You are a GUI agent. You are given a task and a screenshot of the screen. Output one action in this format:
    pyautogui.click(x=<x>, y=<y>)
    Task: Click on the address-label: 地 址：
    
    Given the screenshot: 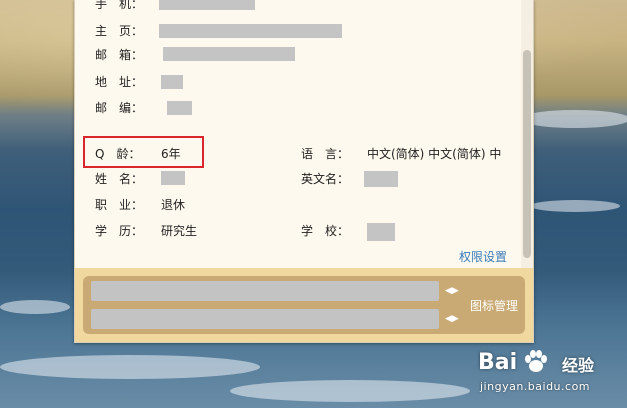 What is the action you would take?
    pyautogui.click(x=119, y=82)
    